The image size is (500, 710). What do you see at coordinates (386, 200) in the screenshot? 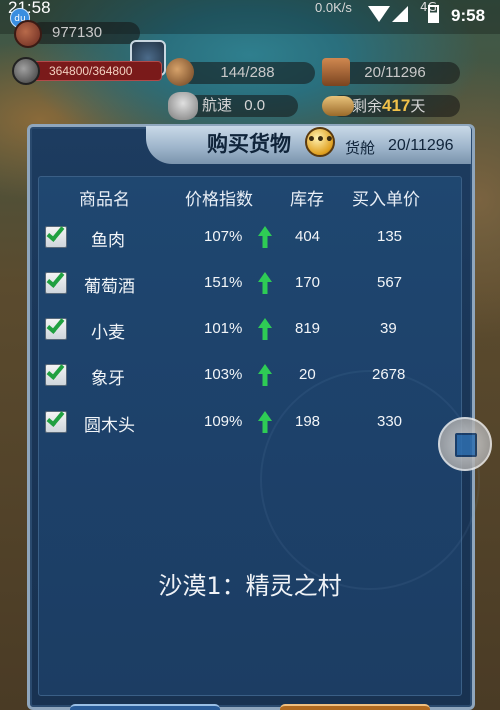
I see `col-header-price: 买入单价` at bounding box center [386, 200].